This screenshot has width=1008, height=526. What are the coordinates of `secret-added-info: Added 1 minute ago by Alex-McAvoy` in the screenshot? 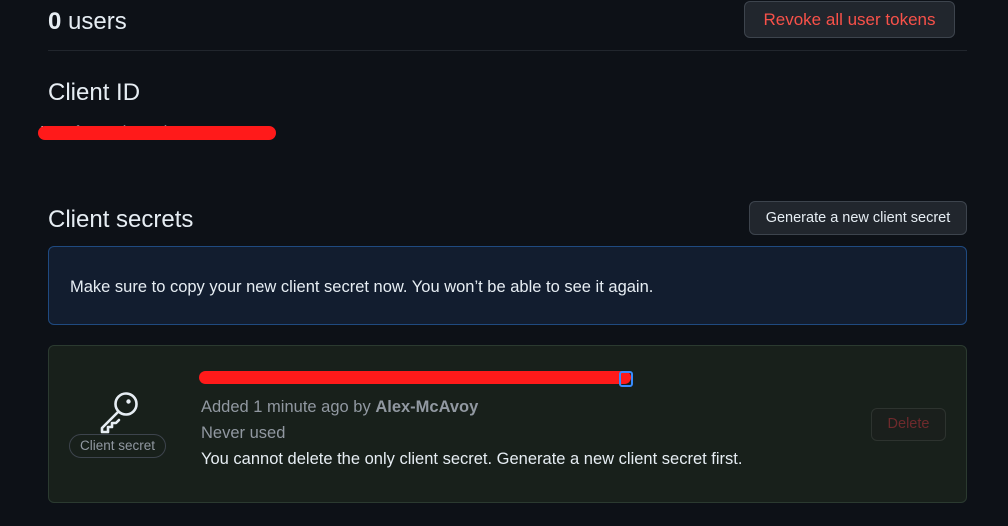 It's located at (339, 407).